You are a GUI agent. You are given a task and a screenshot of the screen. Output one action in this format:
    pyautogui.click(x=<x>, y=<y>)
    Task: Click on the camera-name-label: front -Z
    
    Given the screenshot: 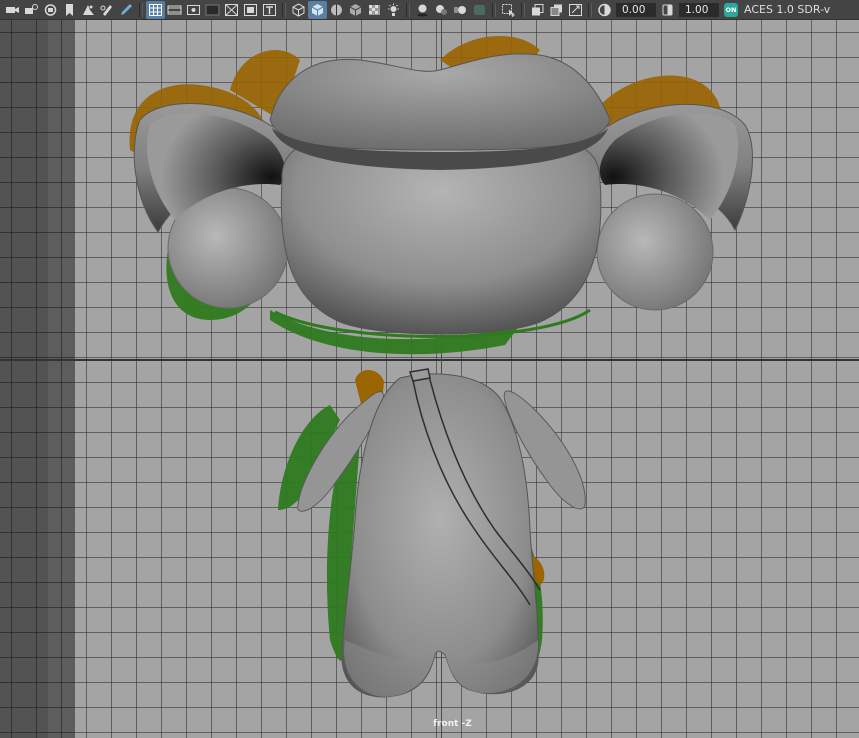 What is the action you would take?
    pyautogui.click(x=452, y=724)
    